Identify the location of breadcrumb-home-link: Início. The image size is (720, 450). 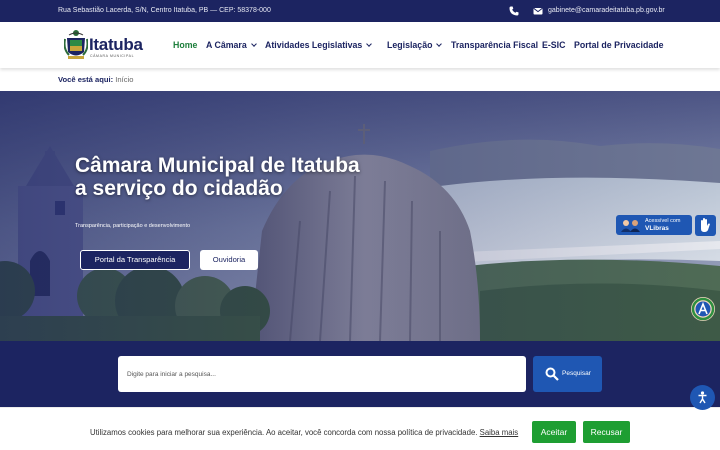
(124, 79).